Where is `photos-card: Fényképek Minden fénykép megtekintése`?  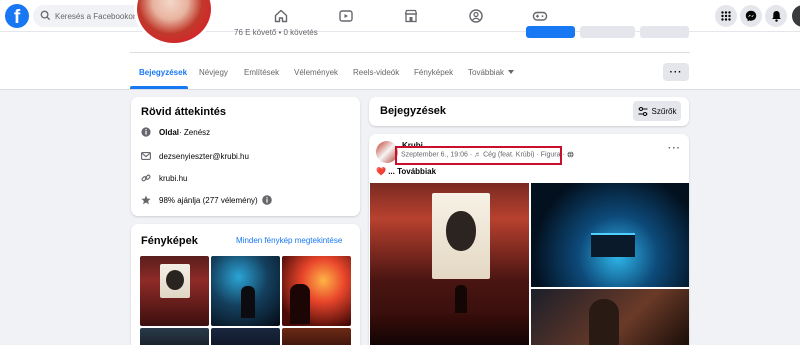
photos-card: Fényképek Minden fénykép megtekintése is located at coordinates (245, 284).